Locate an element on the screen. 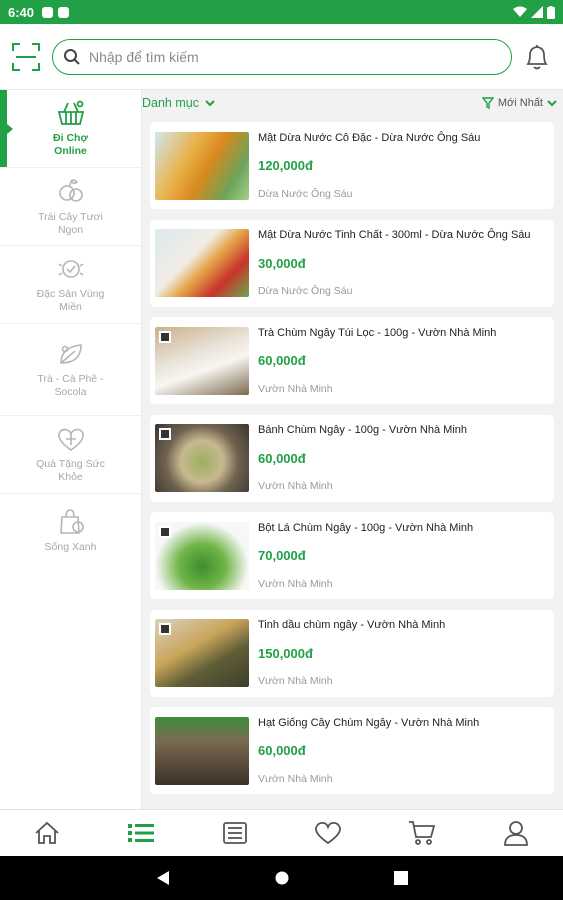 This screenshot has width=563, height=900. system-nav-bar is located at coordinates (281, 878).